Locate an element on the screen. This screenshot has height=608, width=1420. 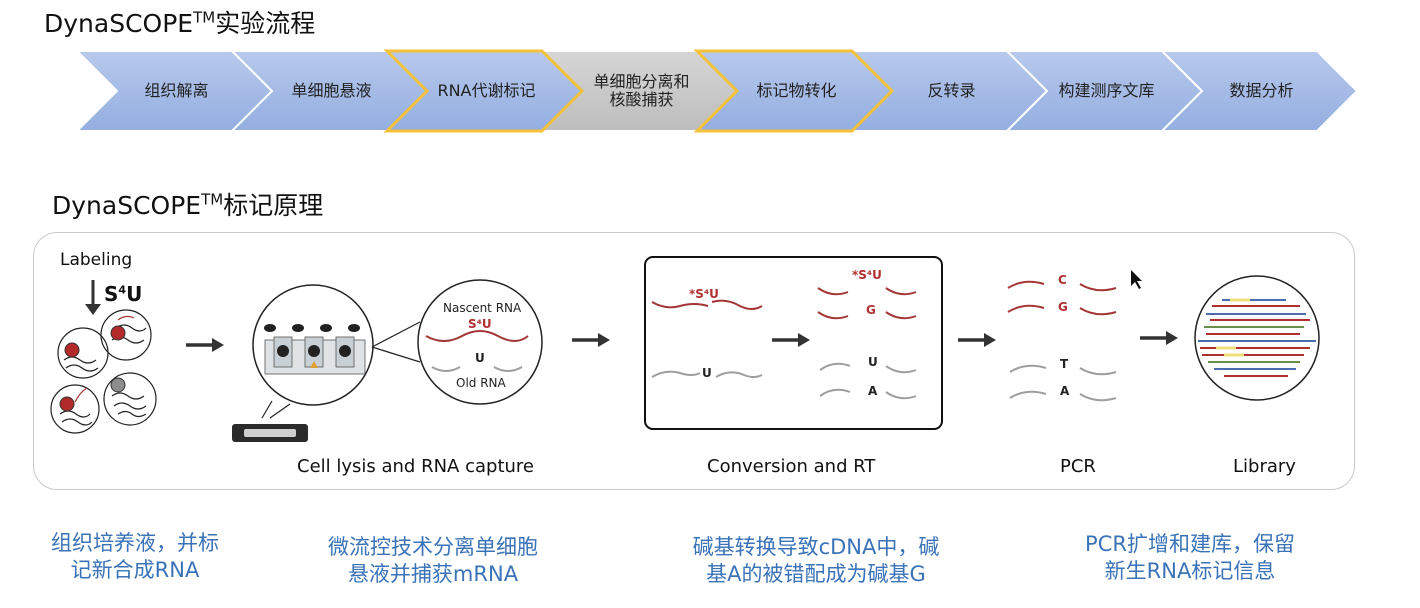
labeled-cells is located at coordinates (103, 371).